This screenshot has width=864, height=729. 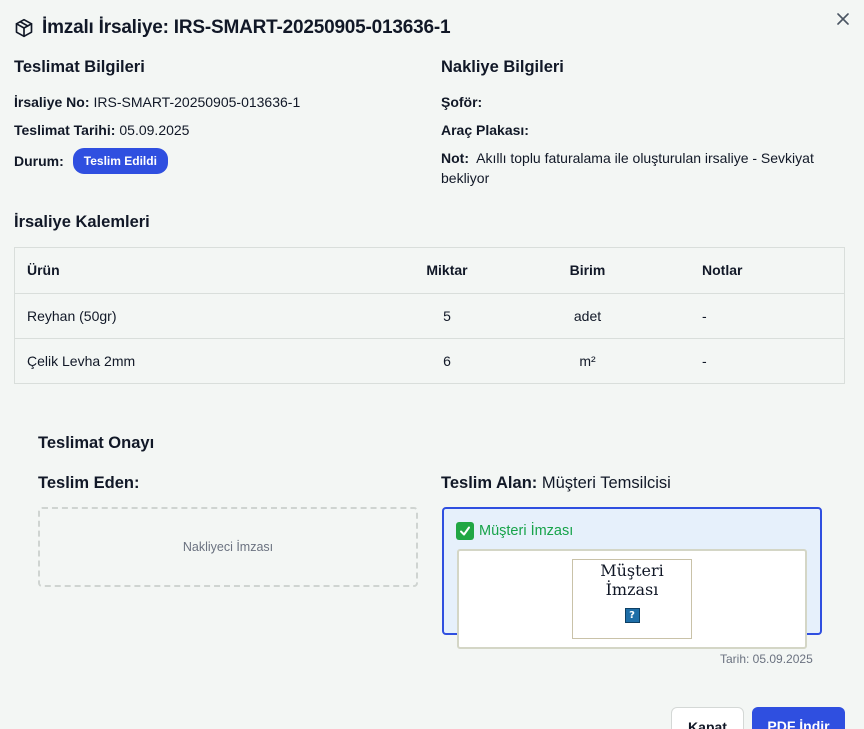 What do you see at coordinates (632, 580) in the screenshot?
I see `signature-image-alt: Müşteri İmzası` at bounding box center [632, 580].